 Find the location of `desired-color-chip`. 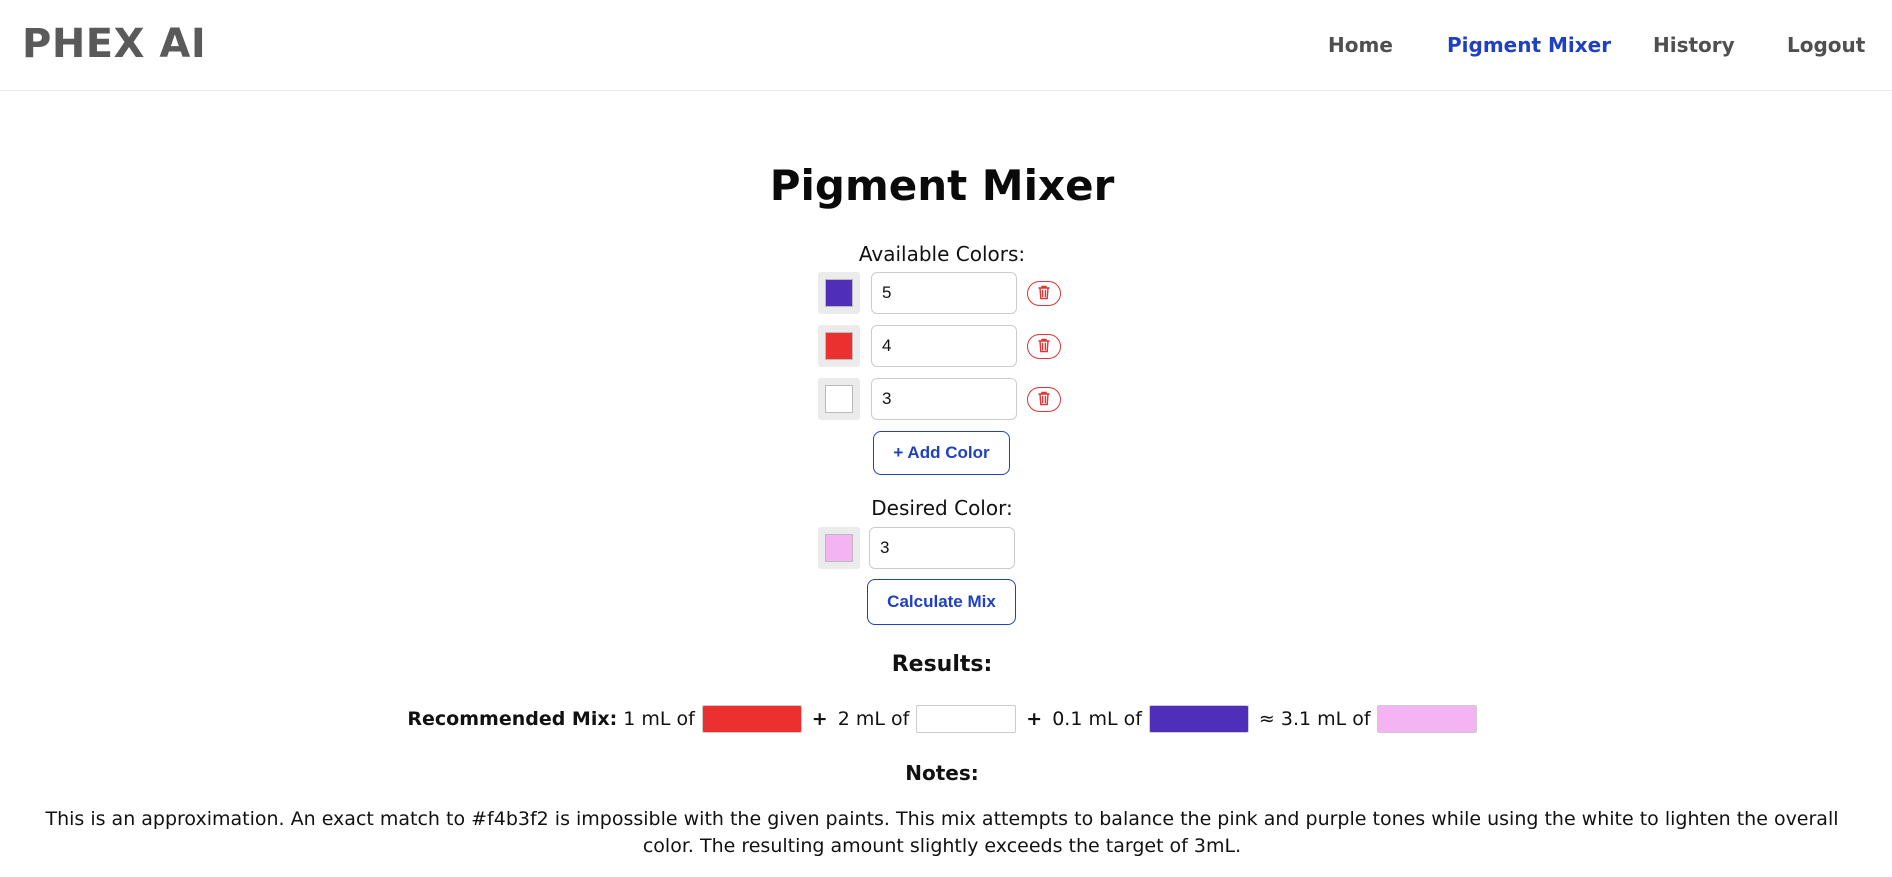

desired-color-chip is located at coordinates (839, 548).